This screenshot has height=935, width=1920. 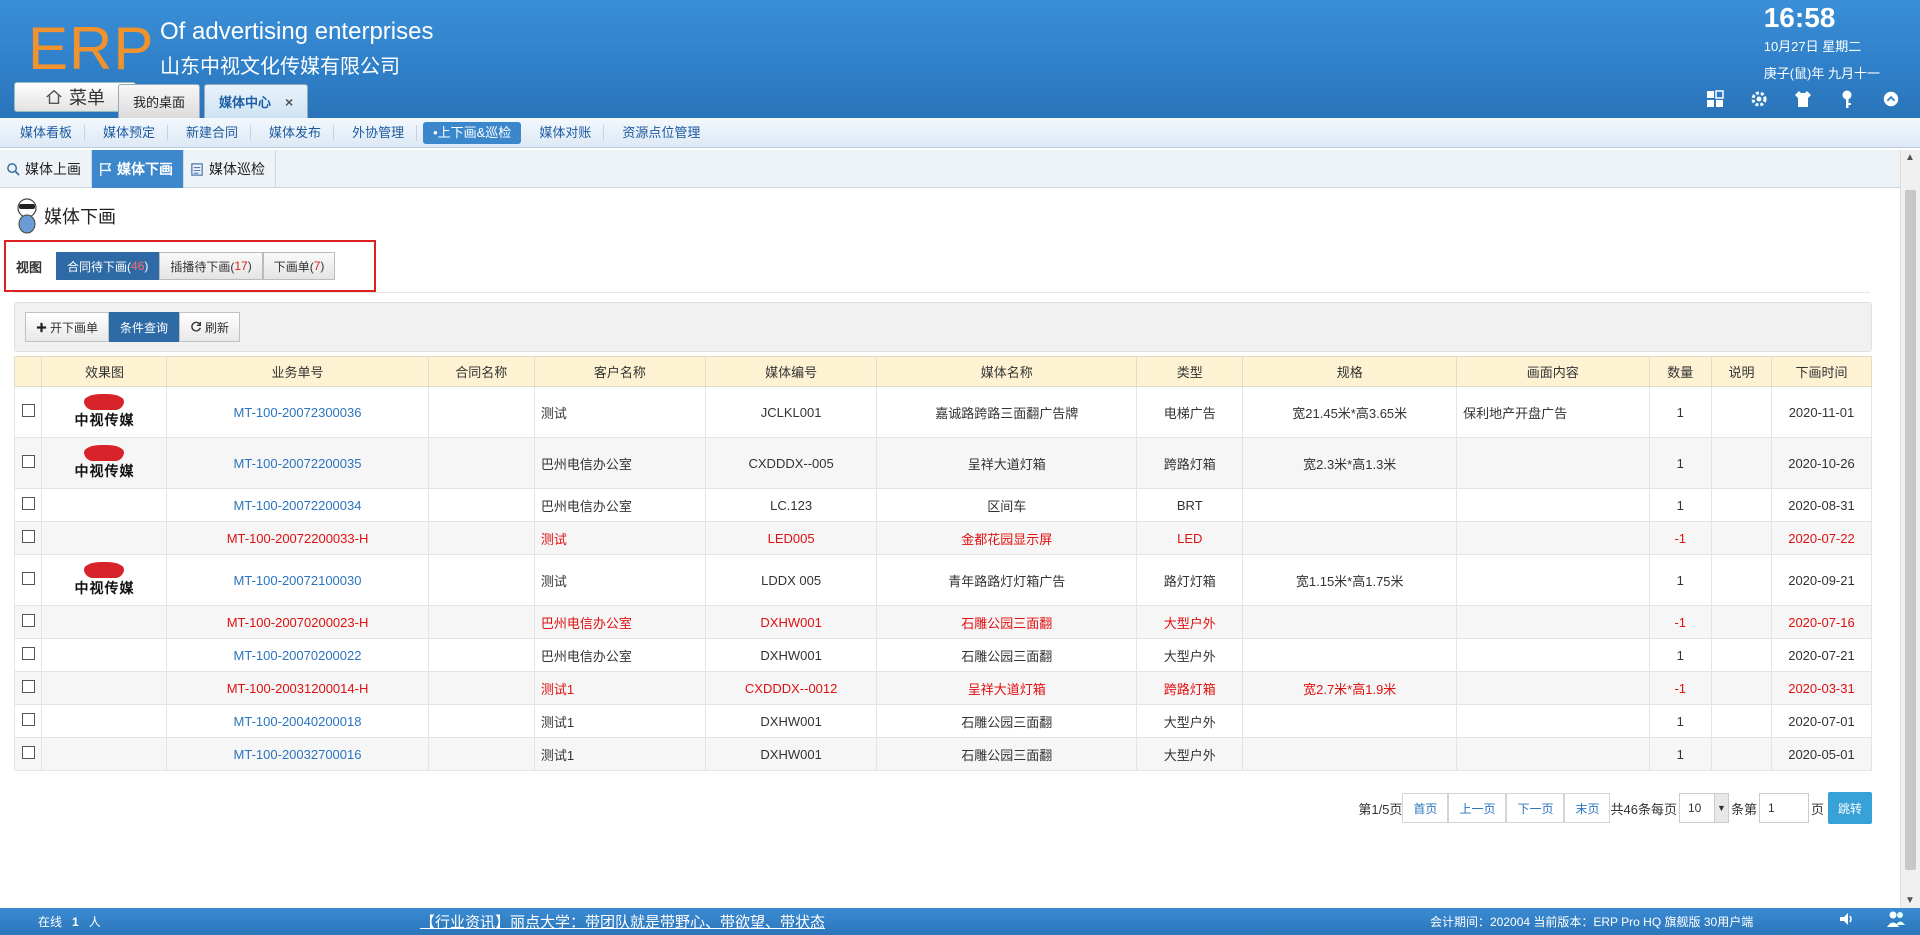 What do you see at coordinates (566, 132) in the screenshot?
I see `nav-media-reconcile: 媒体对账` at bounding box center [566, 132].